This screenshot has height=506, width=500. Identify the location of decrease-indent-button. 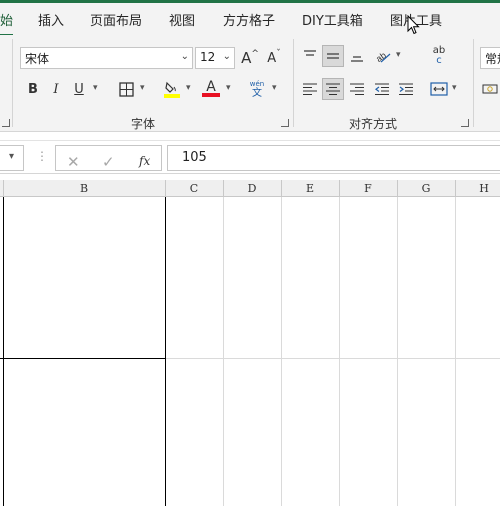
(382, 89).